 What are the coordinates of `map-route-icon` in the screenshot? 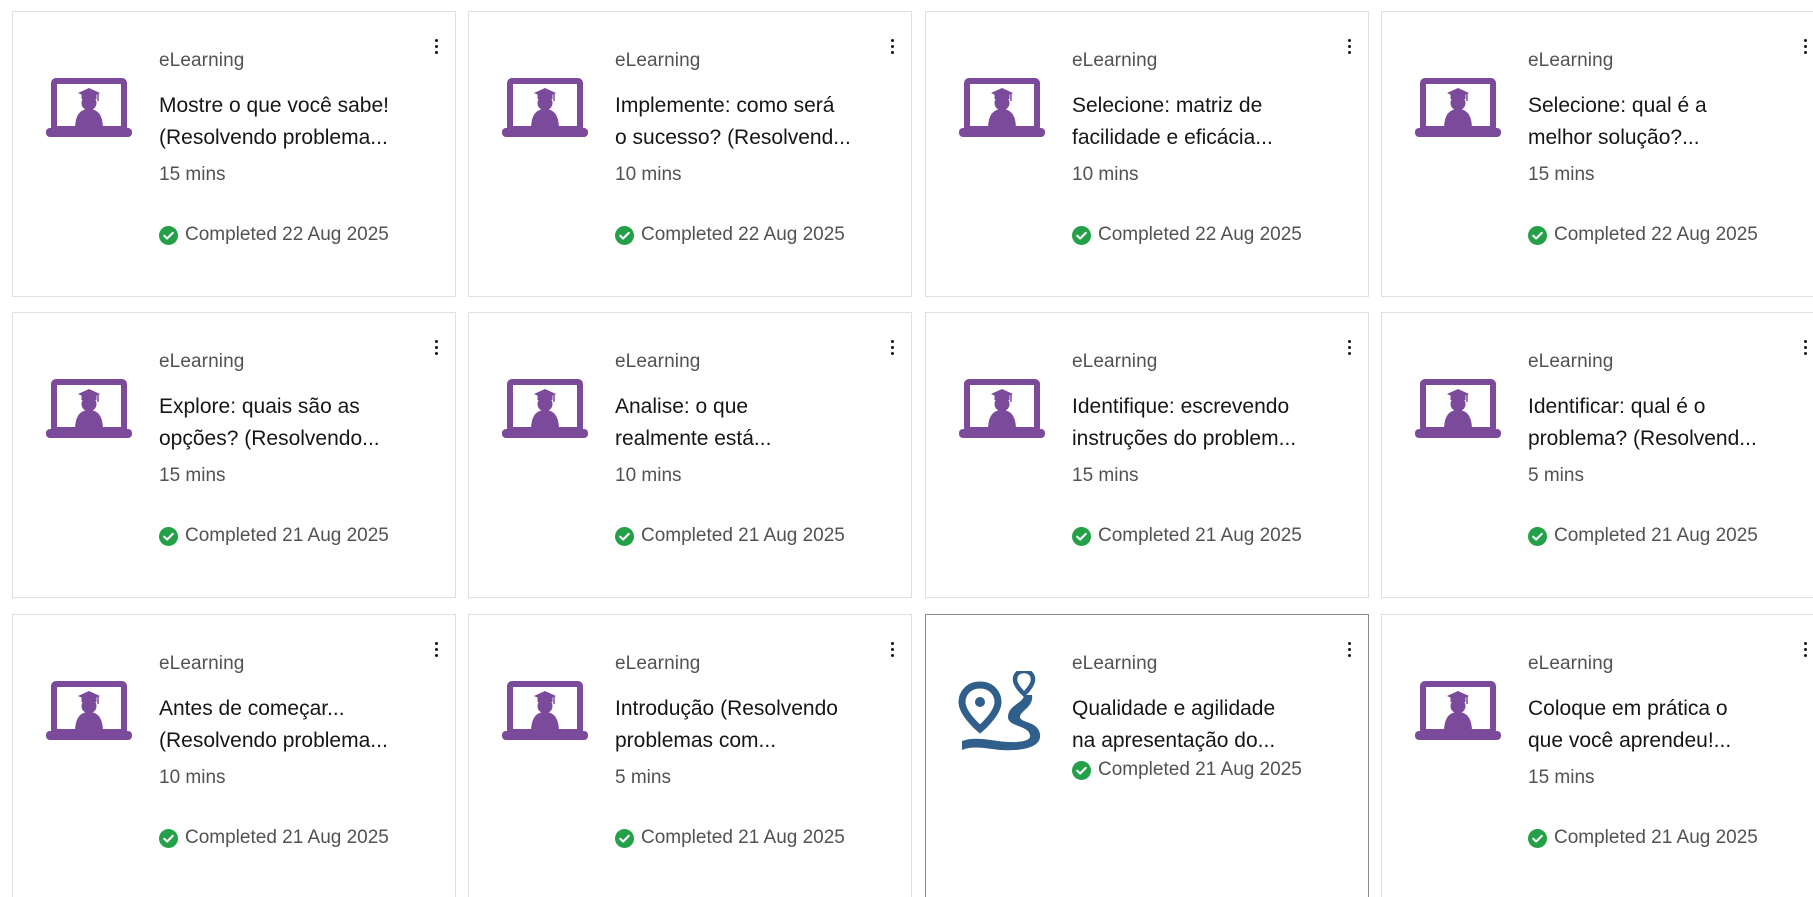 It's located at (999, 711).